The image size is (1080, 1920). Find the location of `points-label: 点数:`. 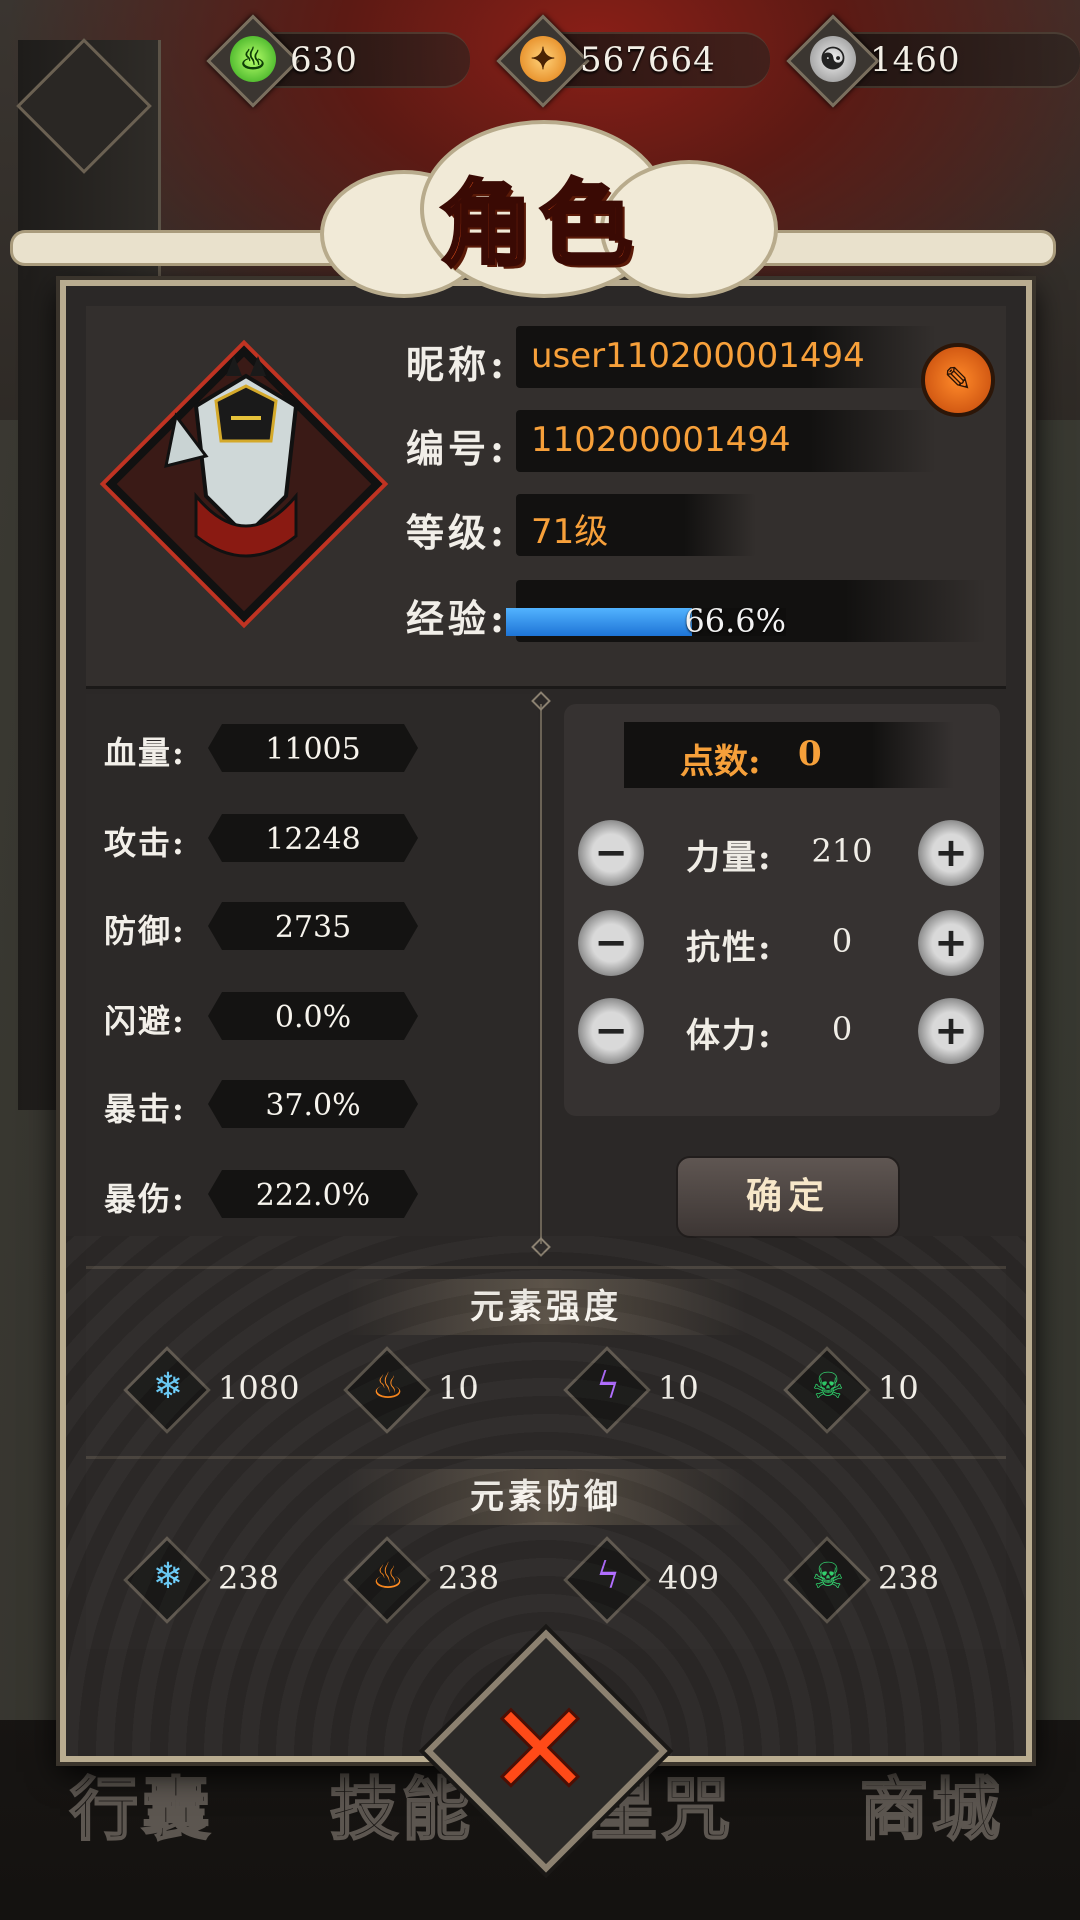

points-label: 点数: is located at coordinates (720, 762).